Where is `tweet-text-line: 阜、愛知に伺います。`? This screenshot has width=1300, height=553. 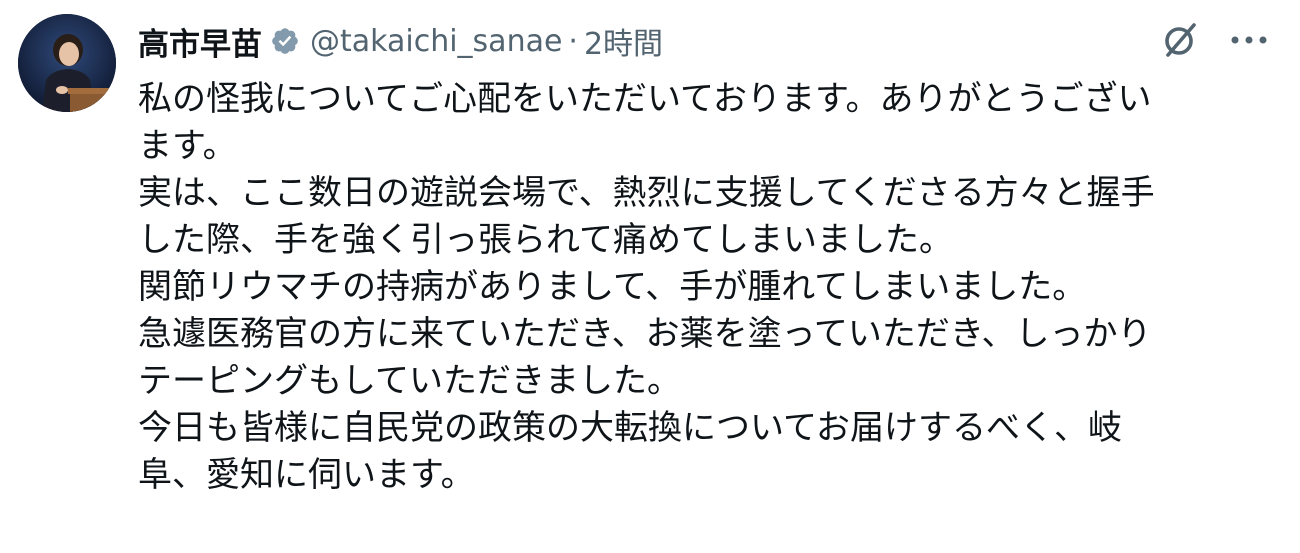
tweet-text-line: 阜、愛知に伺います。 is located at coordinates (306, 475).